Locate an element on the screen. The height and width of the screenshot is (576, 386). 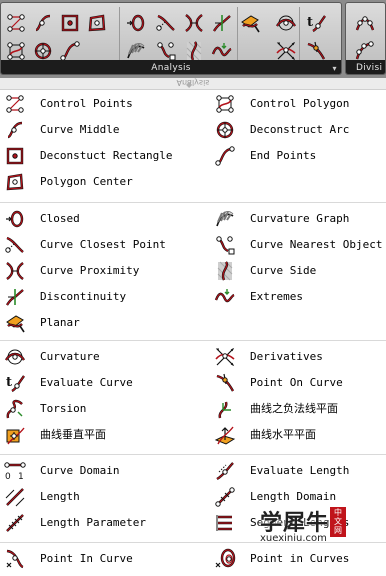
watermark-badge-text: 中文网 is located at coordinates (338, 521).